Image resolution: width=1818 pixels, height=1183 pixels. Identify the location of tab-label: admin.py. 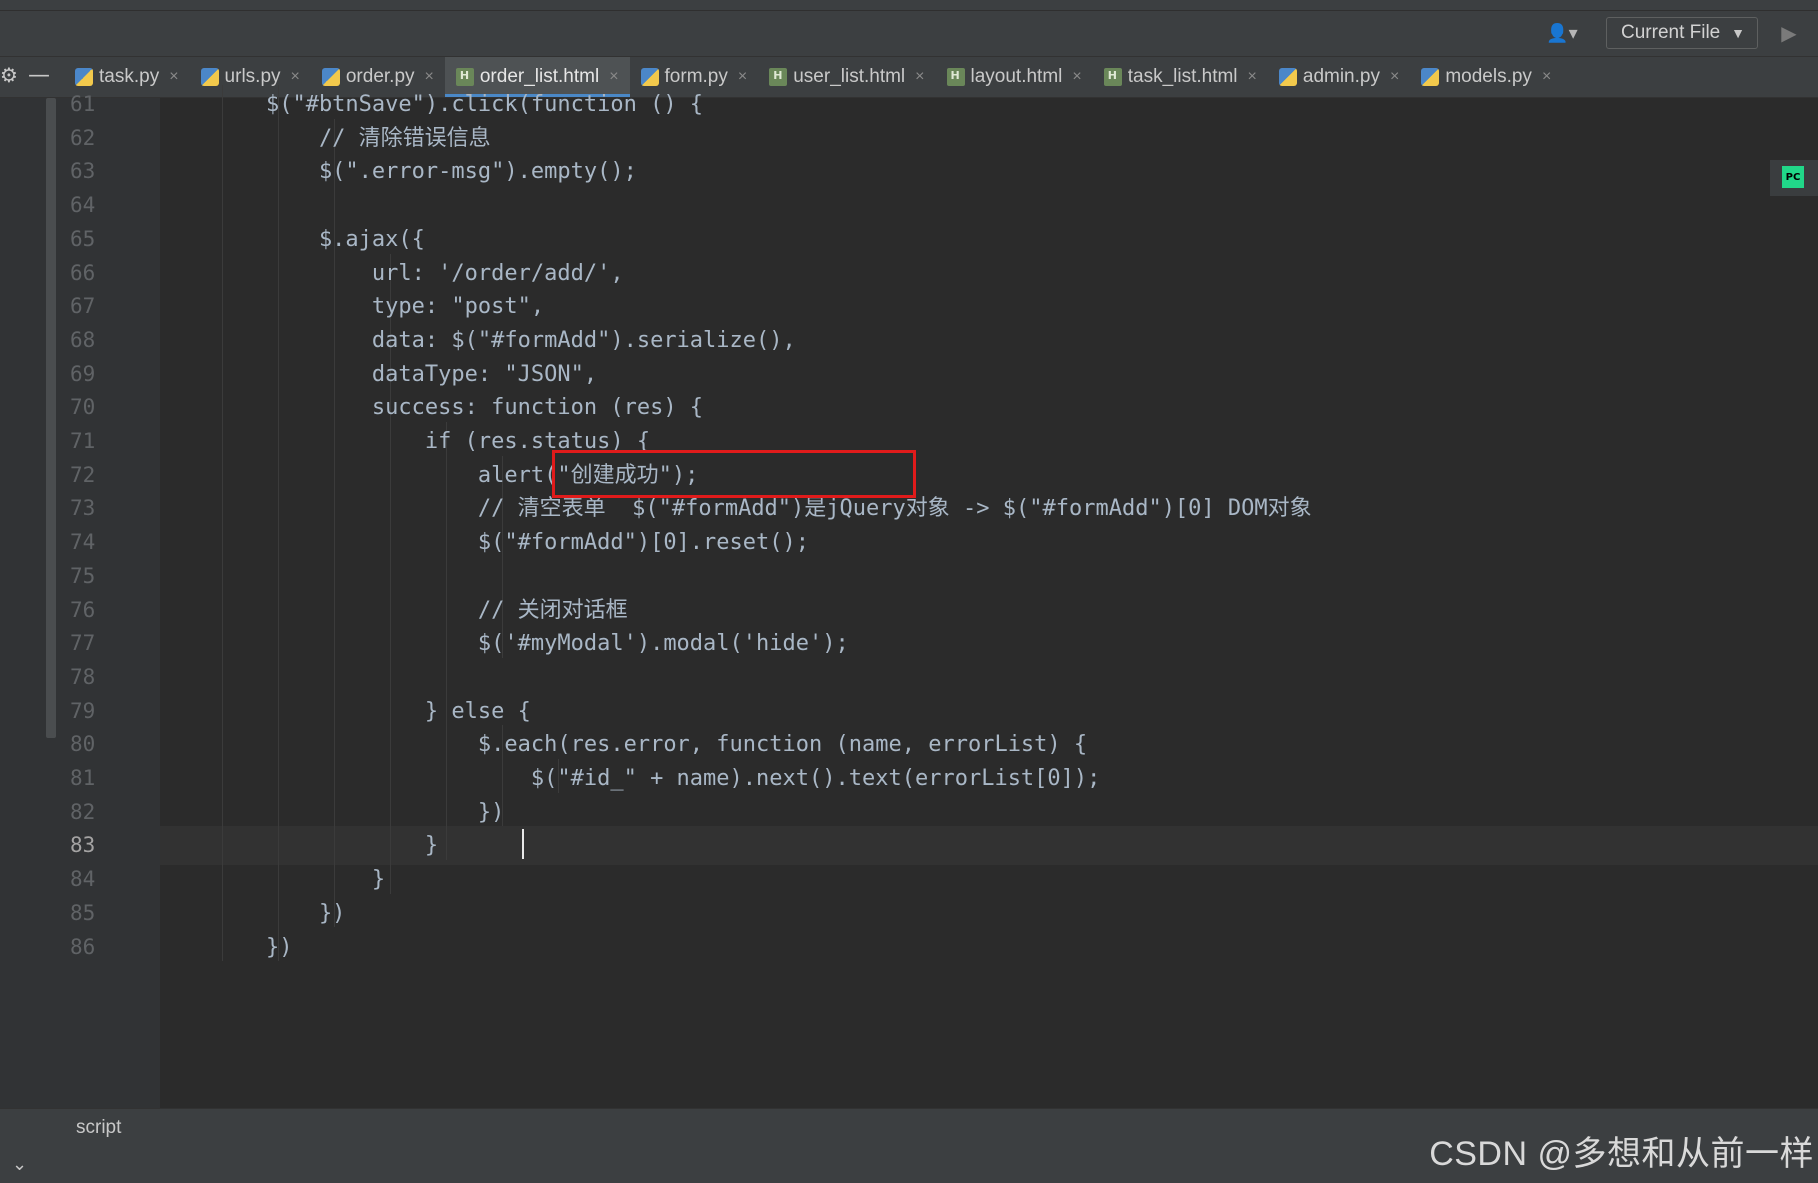
(1341, 76).